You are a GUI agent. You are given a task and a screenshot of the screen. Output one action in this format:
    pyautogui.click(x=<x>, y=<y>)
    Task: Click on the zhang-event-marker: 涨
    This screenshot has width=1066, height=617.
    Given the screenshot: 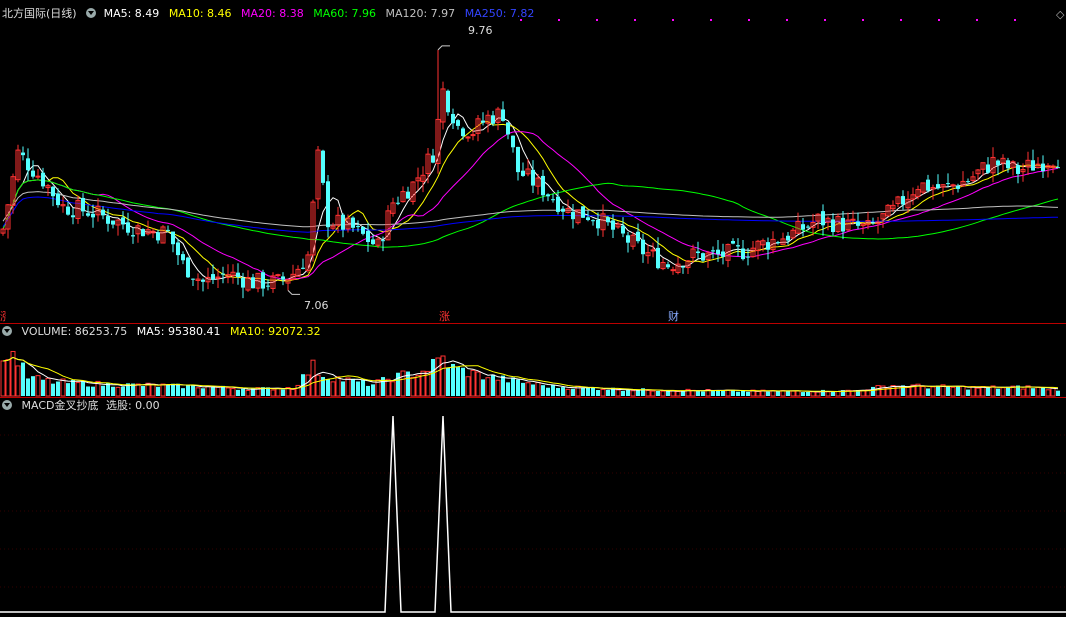 What is the action you would take?
    pyautogui.click(x=444, y=316)
    